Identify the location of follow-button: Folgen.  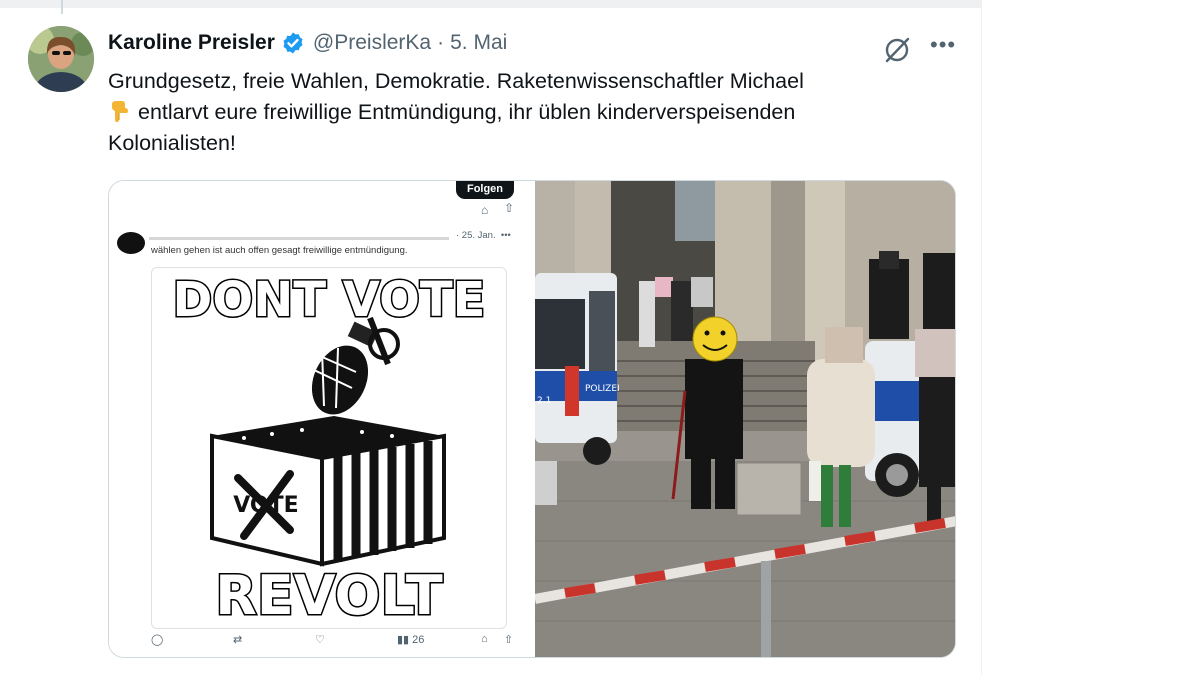
(485, 190).